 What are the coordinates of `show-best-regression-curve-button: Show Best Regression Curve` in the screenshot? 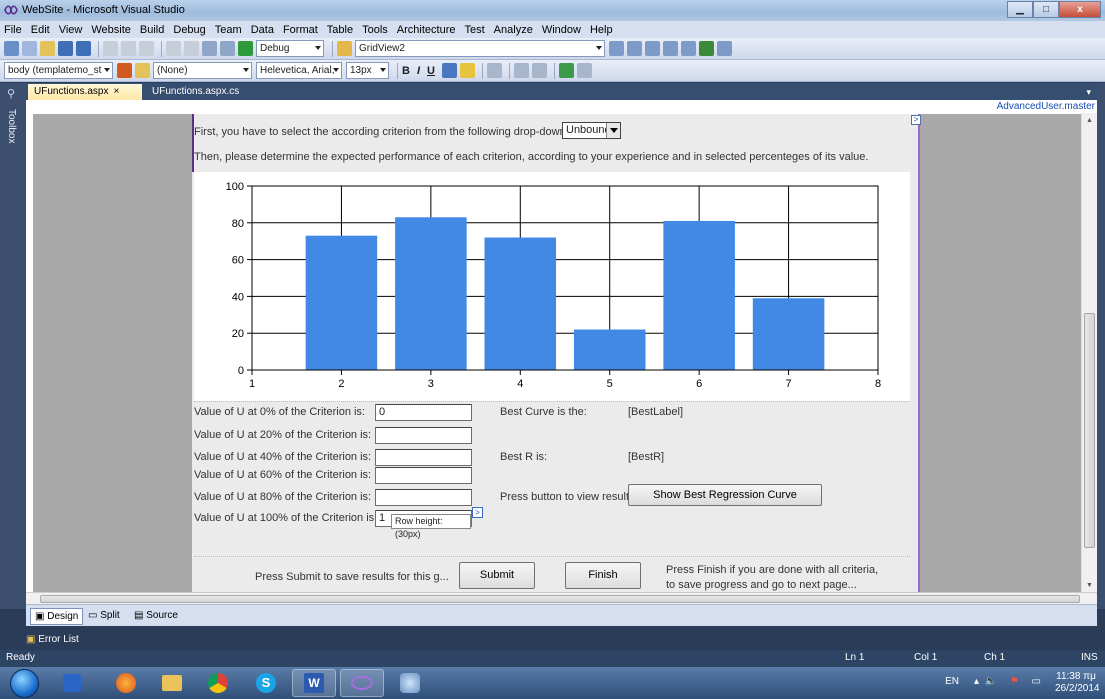 It's located at (725, 495).